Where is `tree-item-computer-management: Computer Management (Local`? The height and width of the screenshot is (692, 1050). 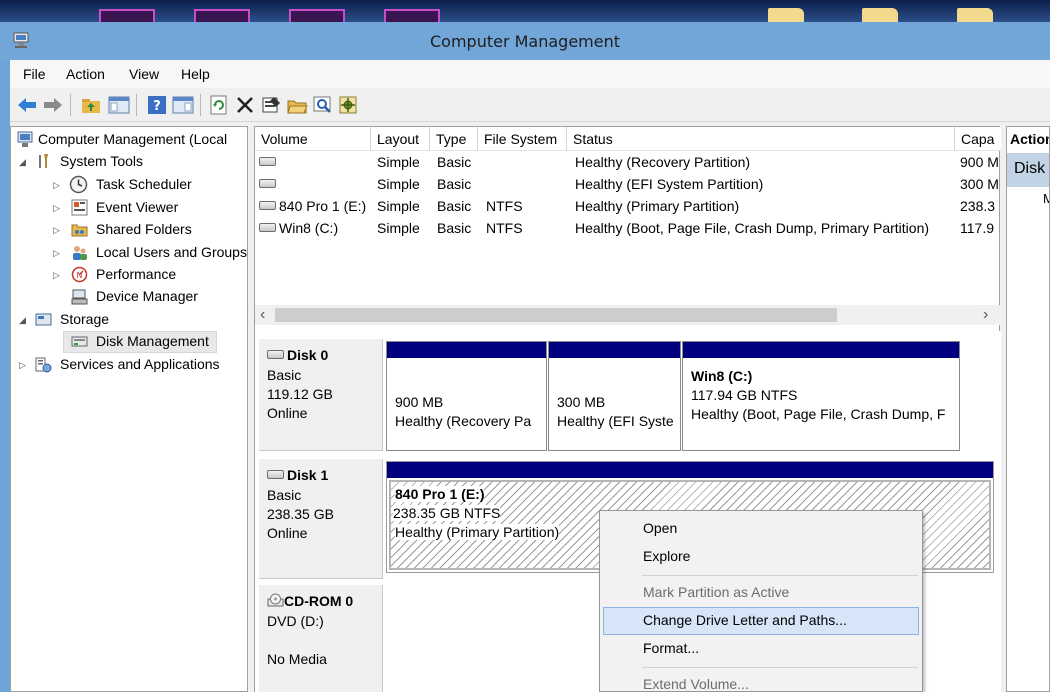 tree-item-computer-management: Computer Management (Local is located at coordinates (132, 140).